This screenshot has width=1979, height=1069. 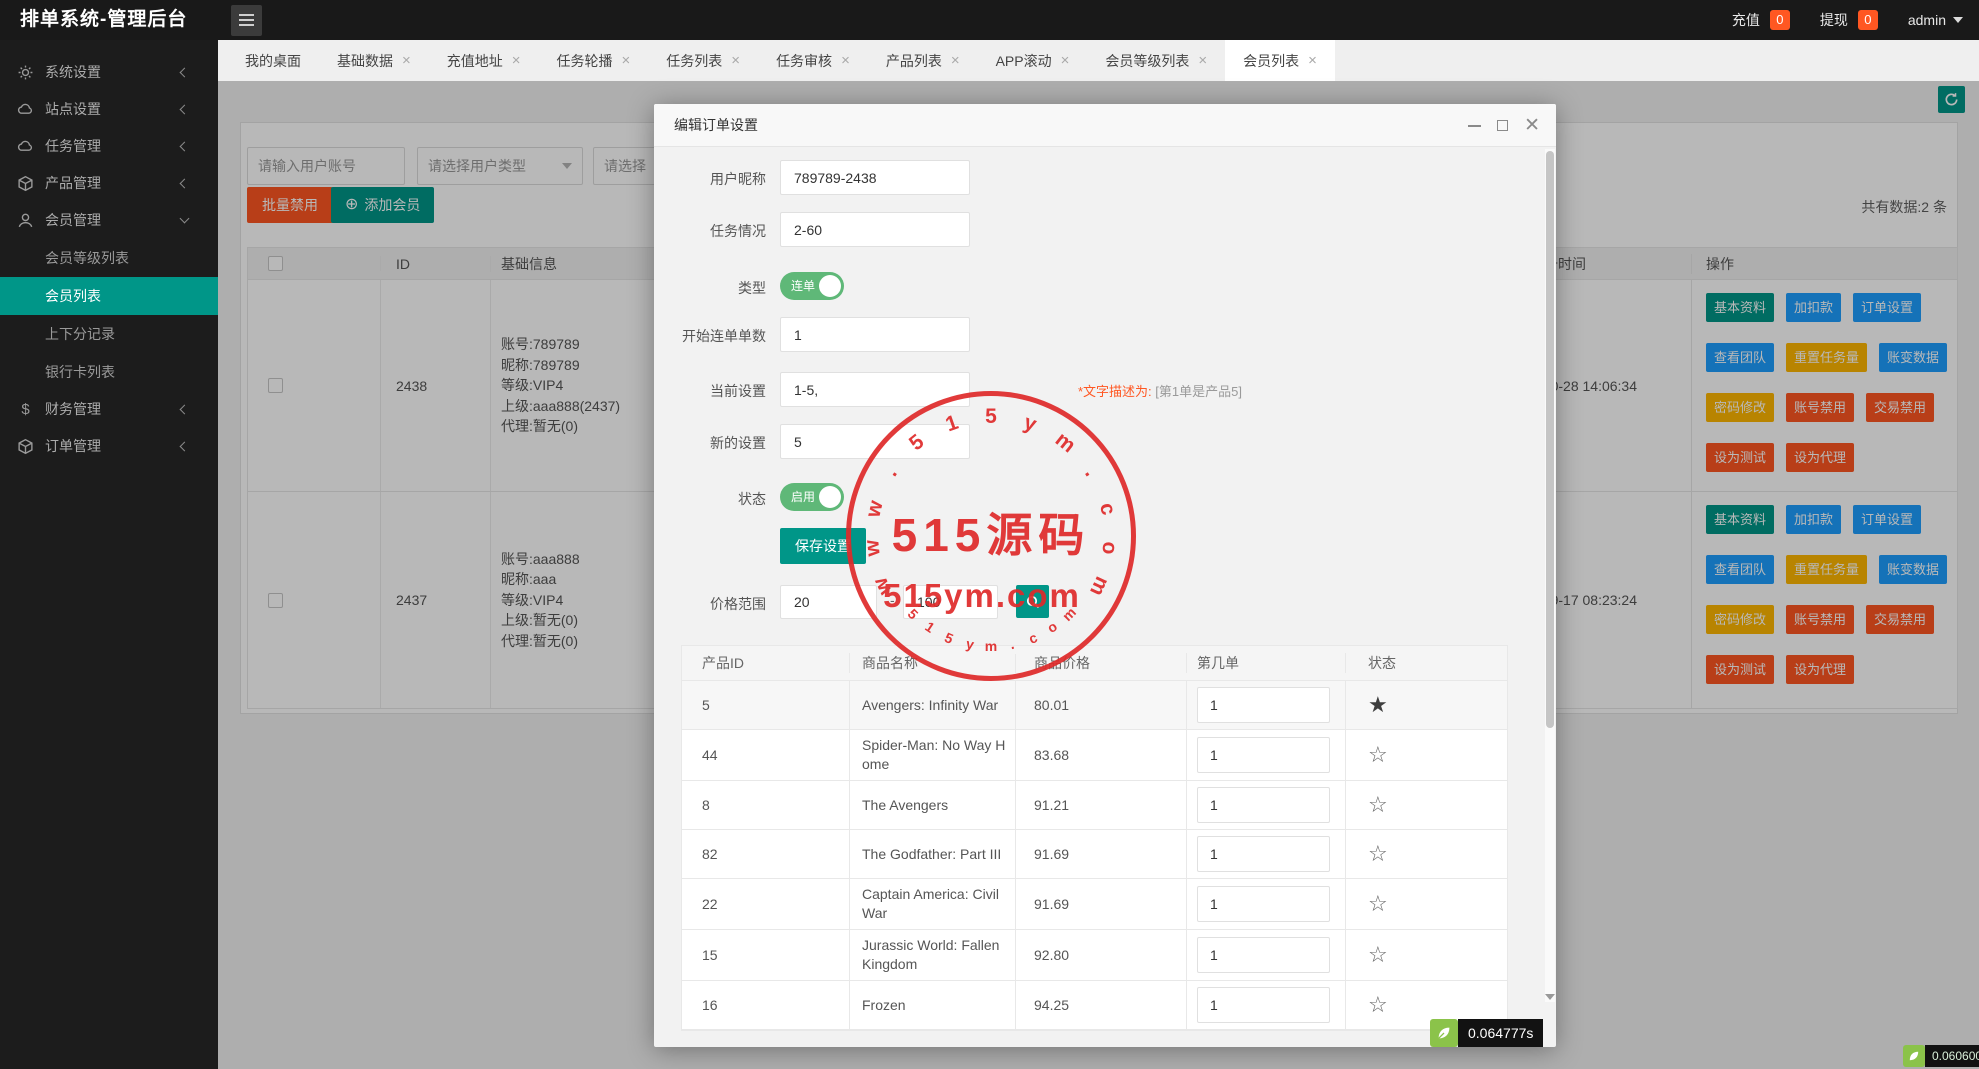 I want to click on nickname-label: 用户昵称, so click(x=738, y=179).